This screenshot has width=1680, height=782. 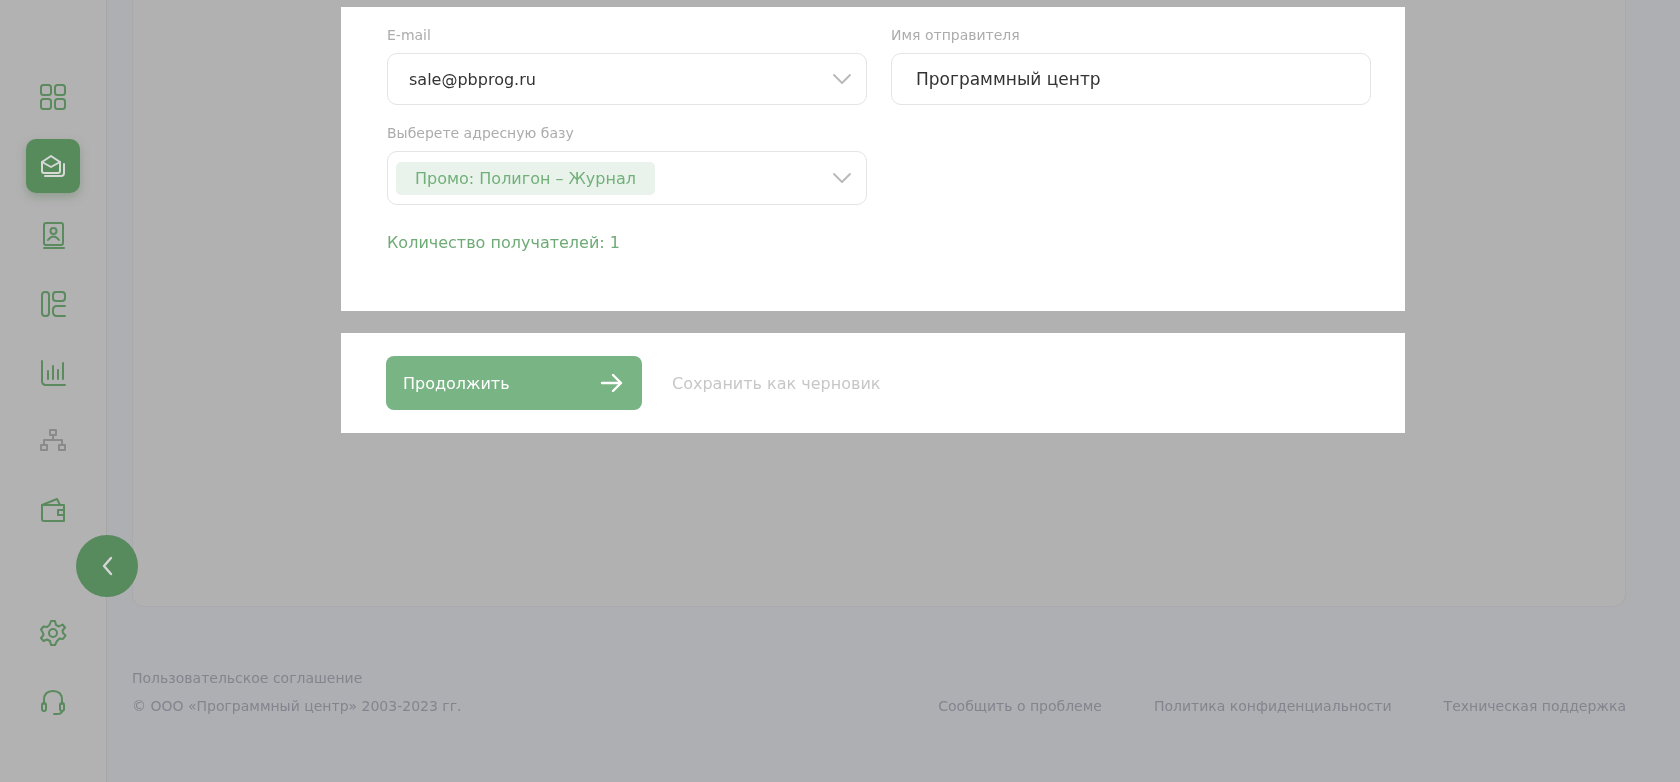 I want to click on address-base-select: Промо: Полигон – Журнал, so click(x=627, y=178).